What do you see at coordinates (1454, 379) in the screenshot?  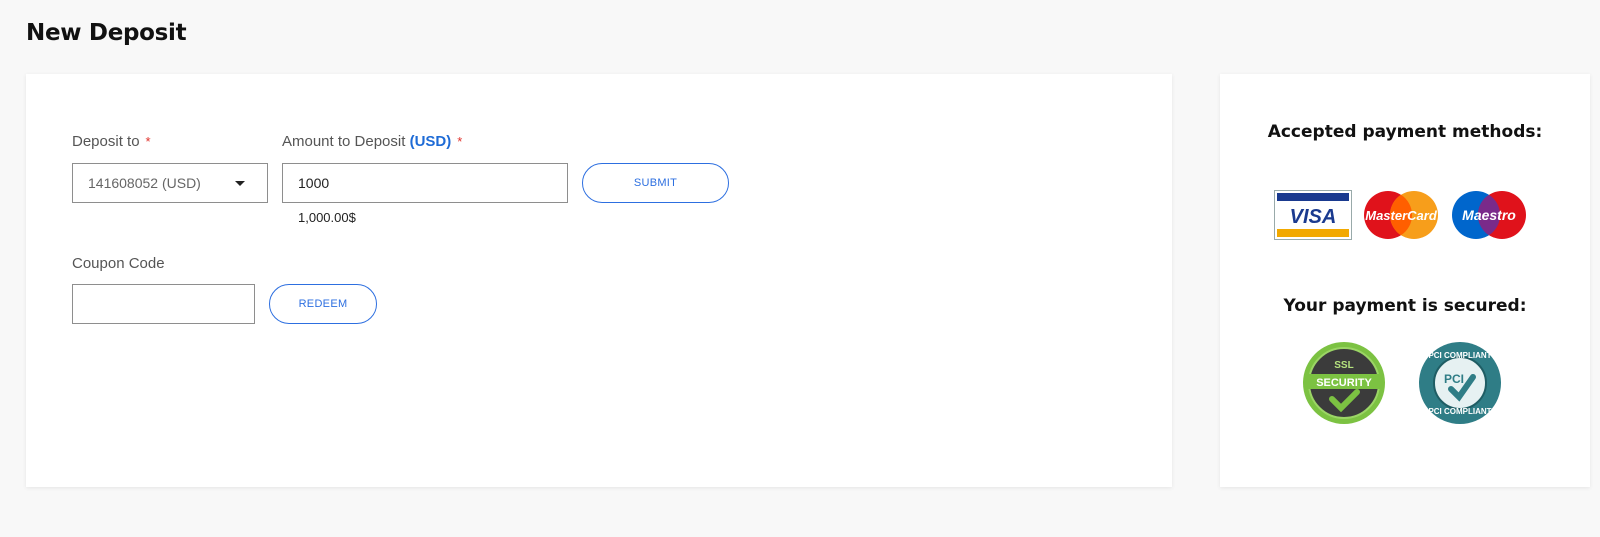 I see `pci-mid-text: PCI` at bounding box center [1454, 379].